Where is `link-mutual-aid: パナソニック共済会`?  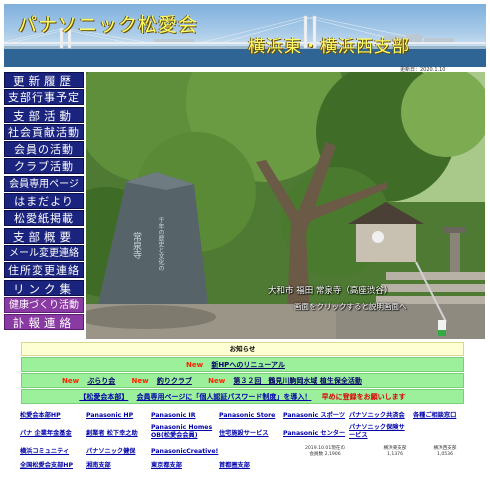
link-mutual-aid: パナソニック共済会 is located at coordinates (377, 416).